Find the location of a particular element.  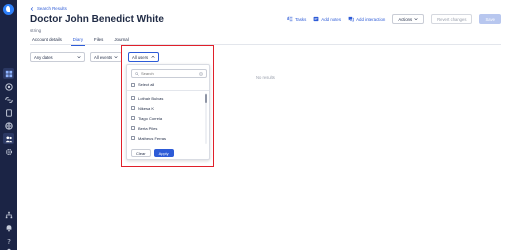

actions-label: Actions is located at coordinates (405, 19).